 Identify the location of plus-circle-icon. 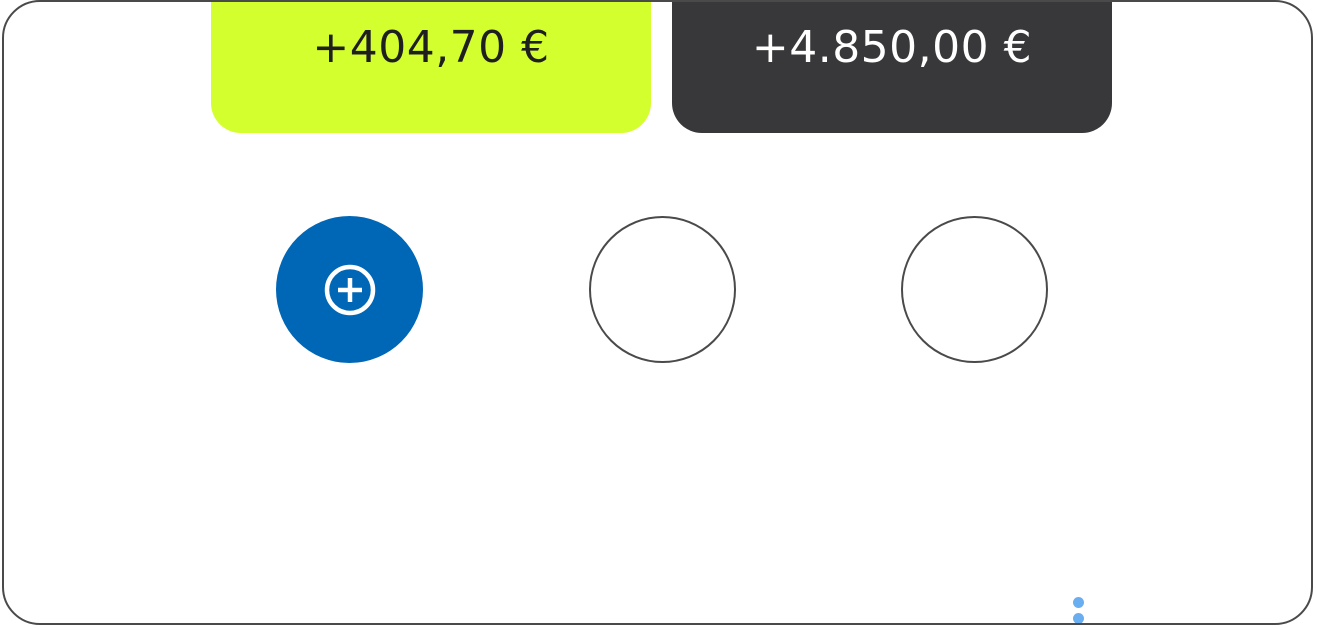
(350, 290).